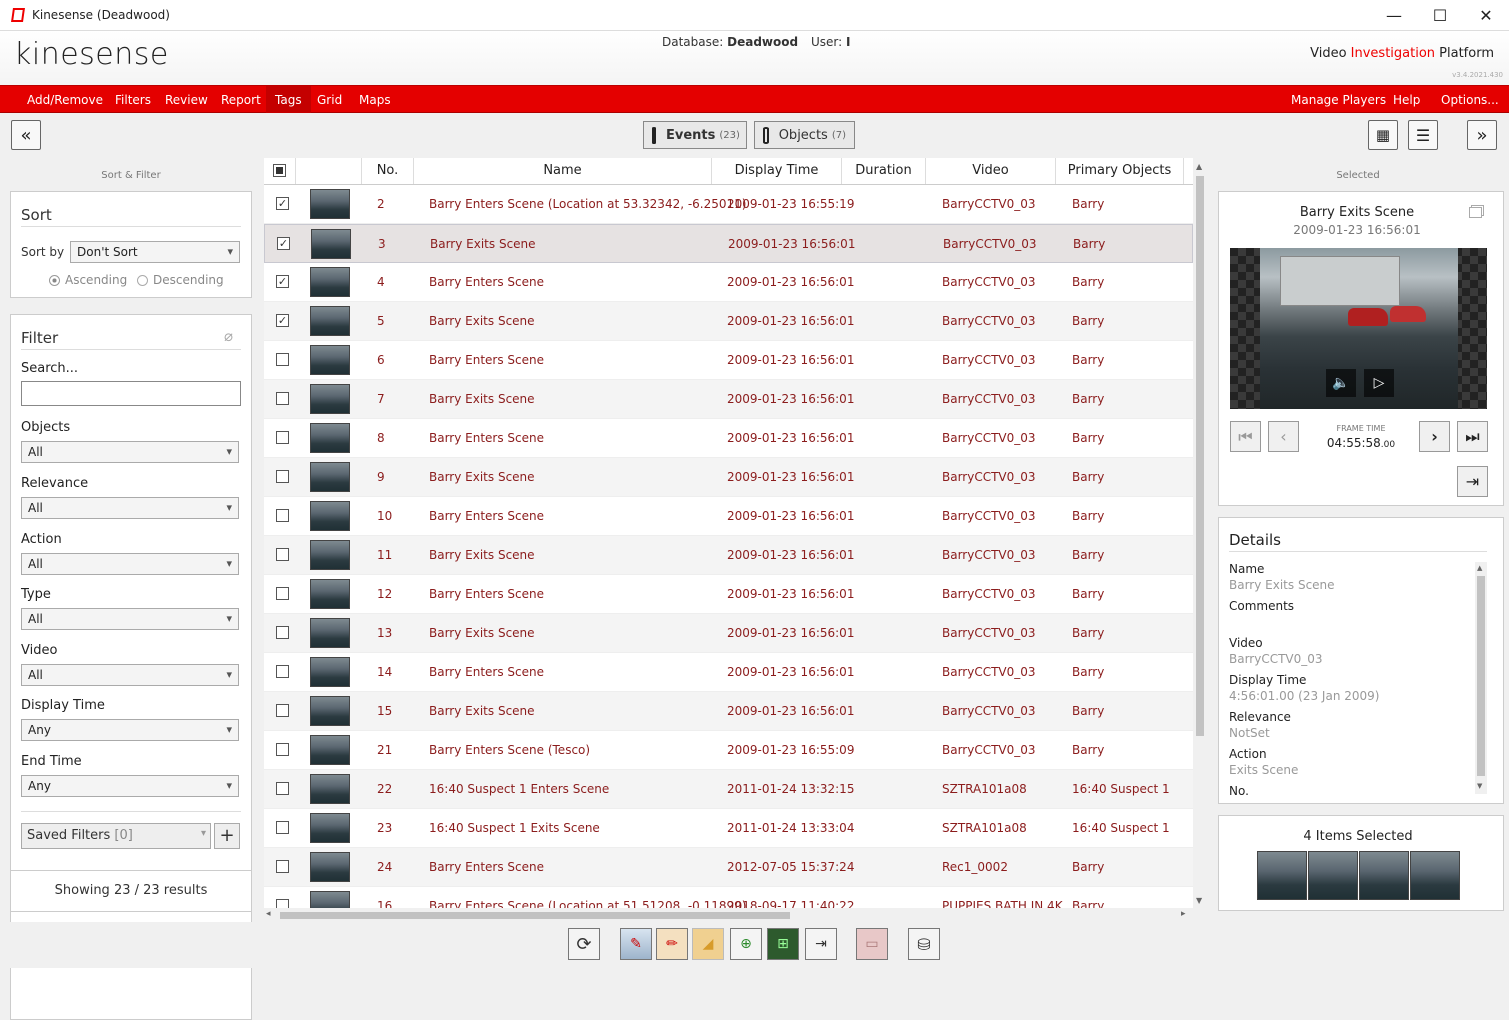 Image resolution: width=1509 pixels, height=1020 pixels. What do you see at coordinates (672, 944) in the screenshot?
I see `annotate-button: ✏` at bounding box center [672, 944].